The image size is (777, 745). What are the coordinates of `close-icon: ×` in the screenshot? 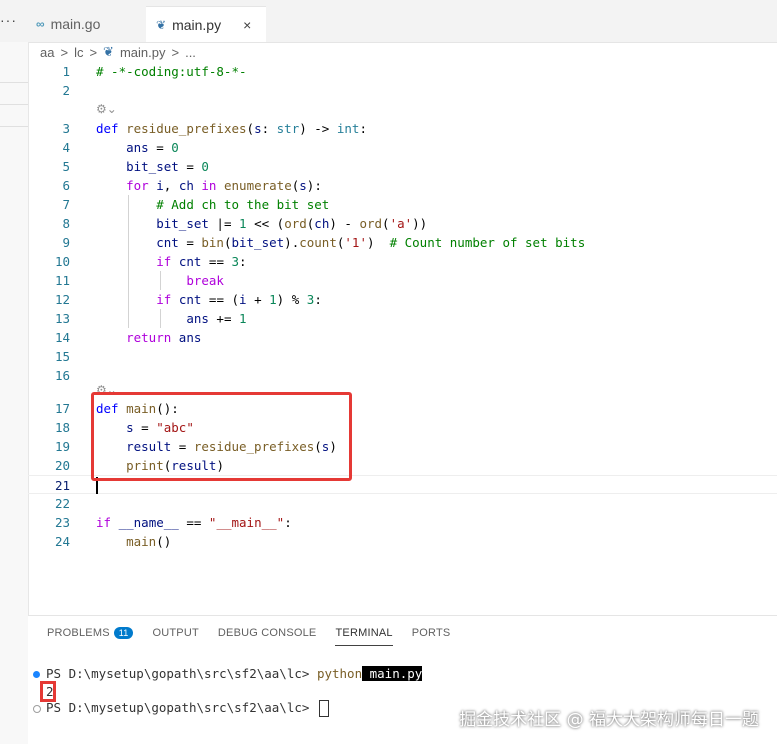 It's located at (247, 25).